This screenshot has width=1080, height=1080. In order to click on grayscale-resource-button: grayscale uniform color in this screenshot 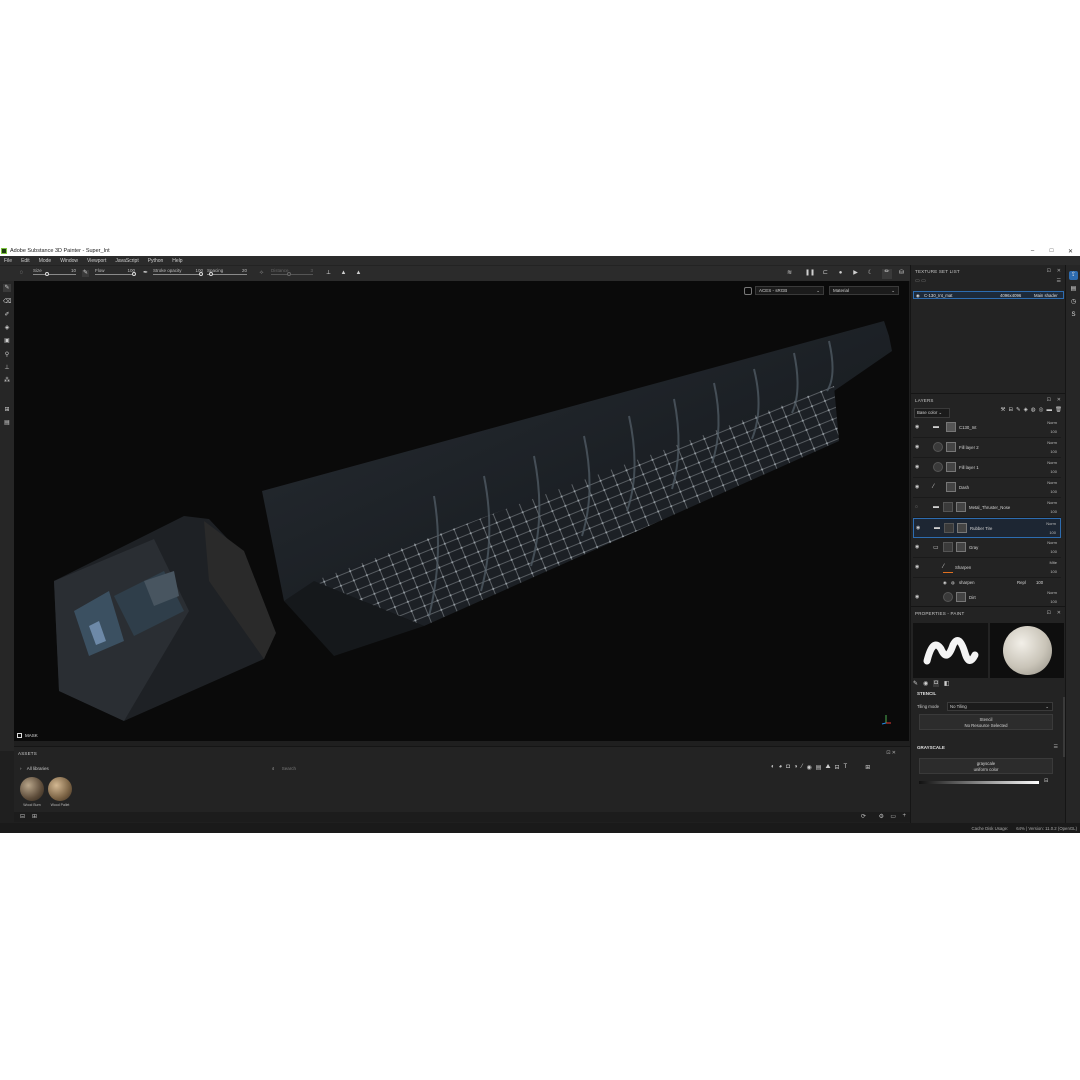, I will do `click(986, 766)`.